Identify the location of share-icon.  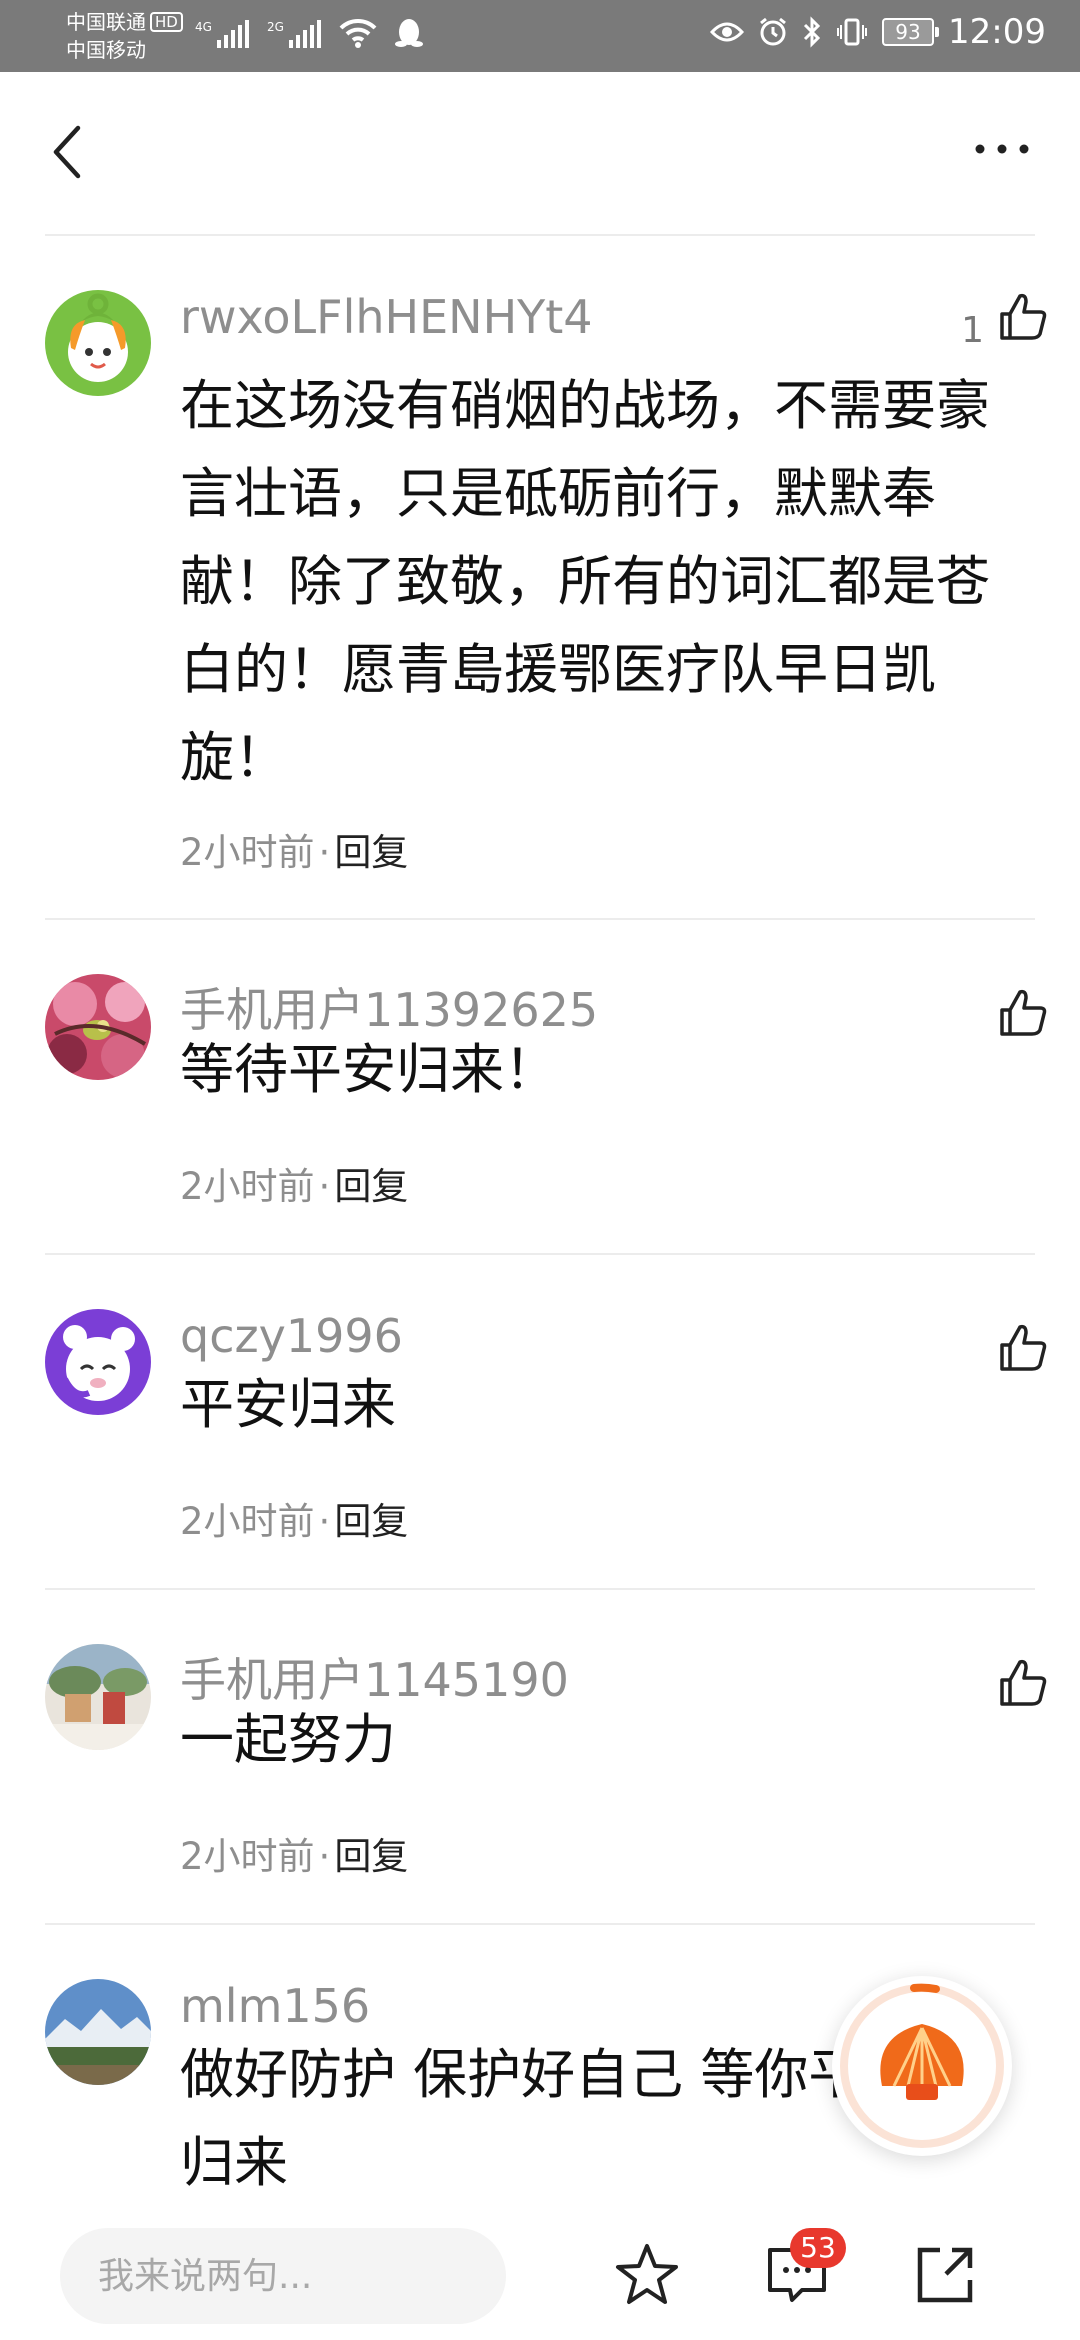
(945, 2275).